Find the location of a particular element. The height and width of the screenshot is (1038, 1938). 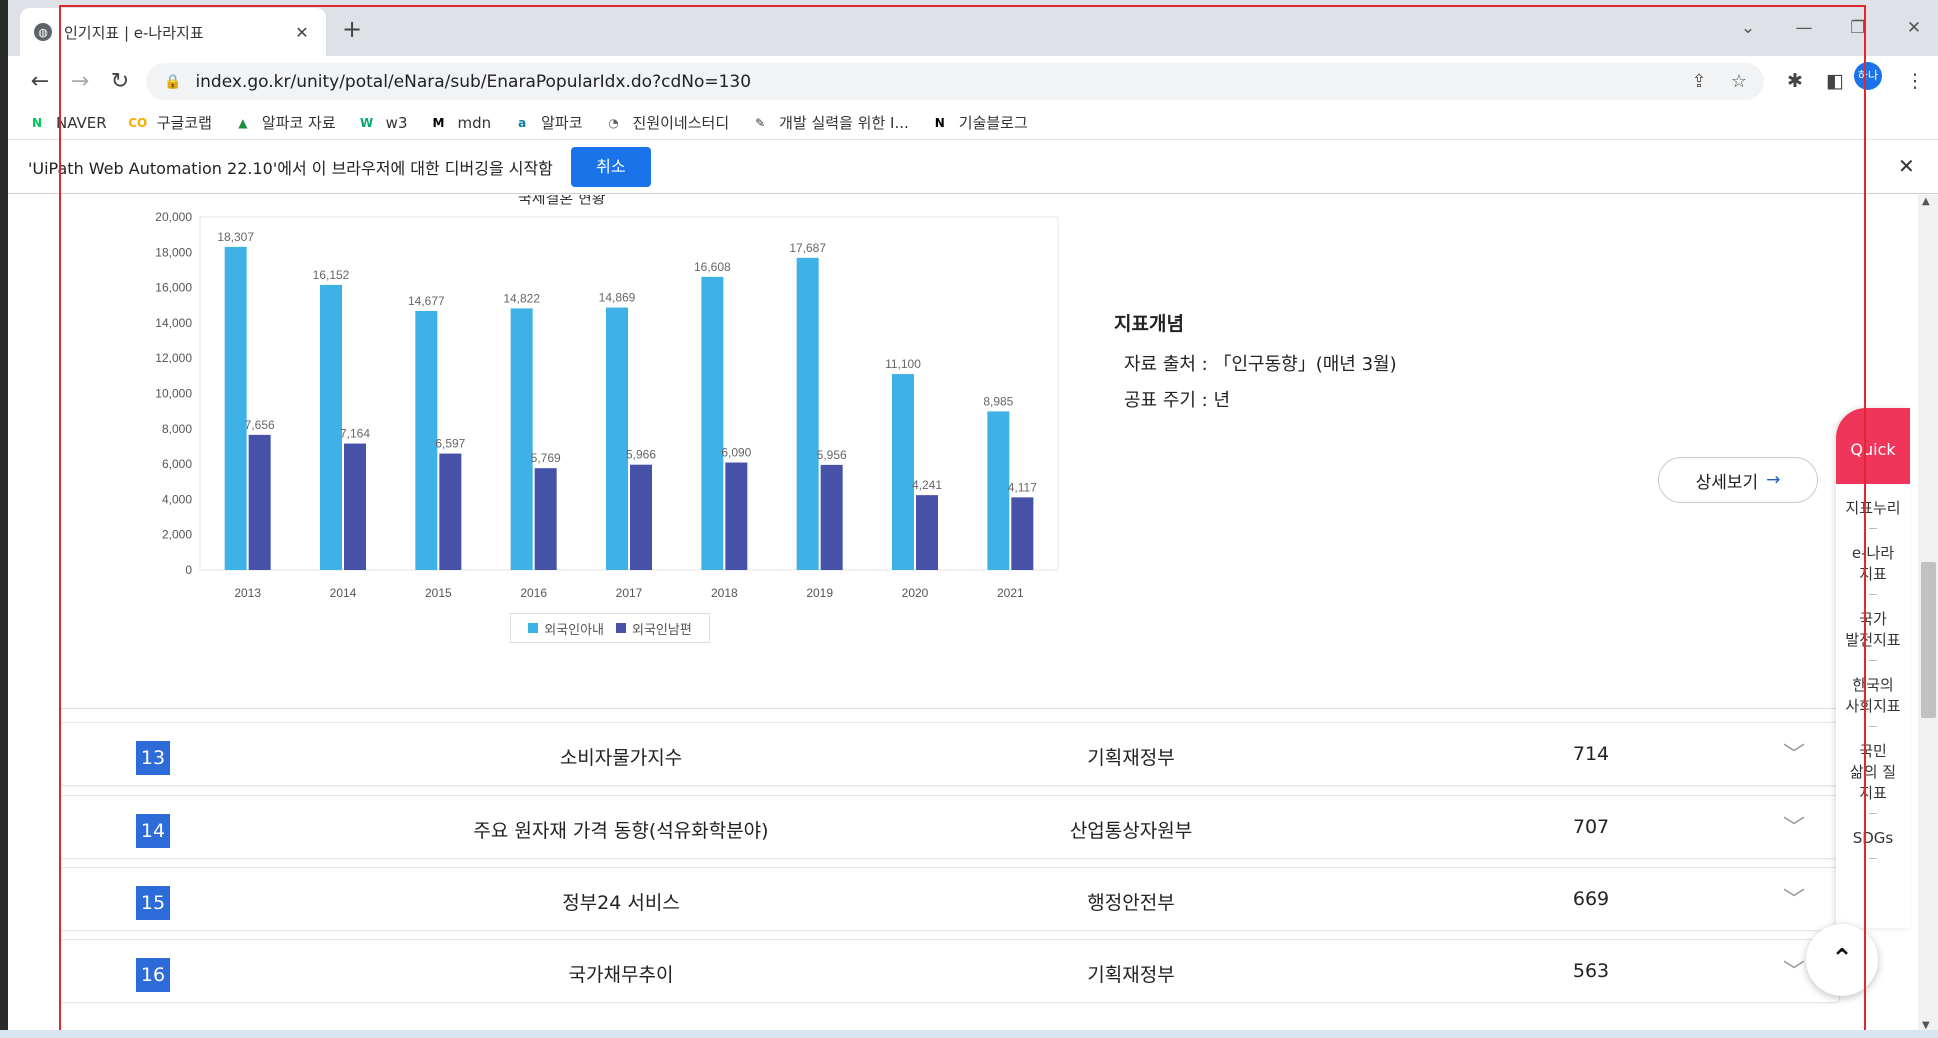

bookmark-label: 알파코 is located at coordinates (562, 123).